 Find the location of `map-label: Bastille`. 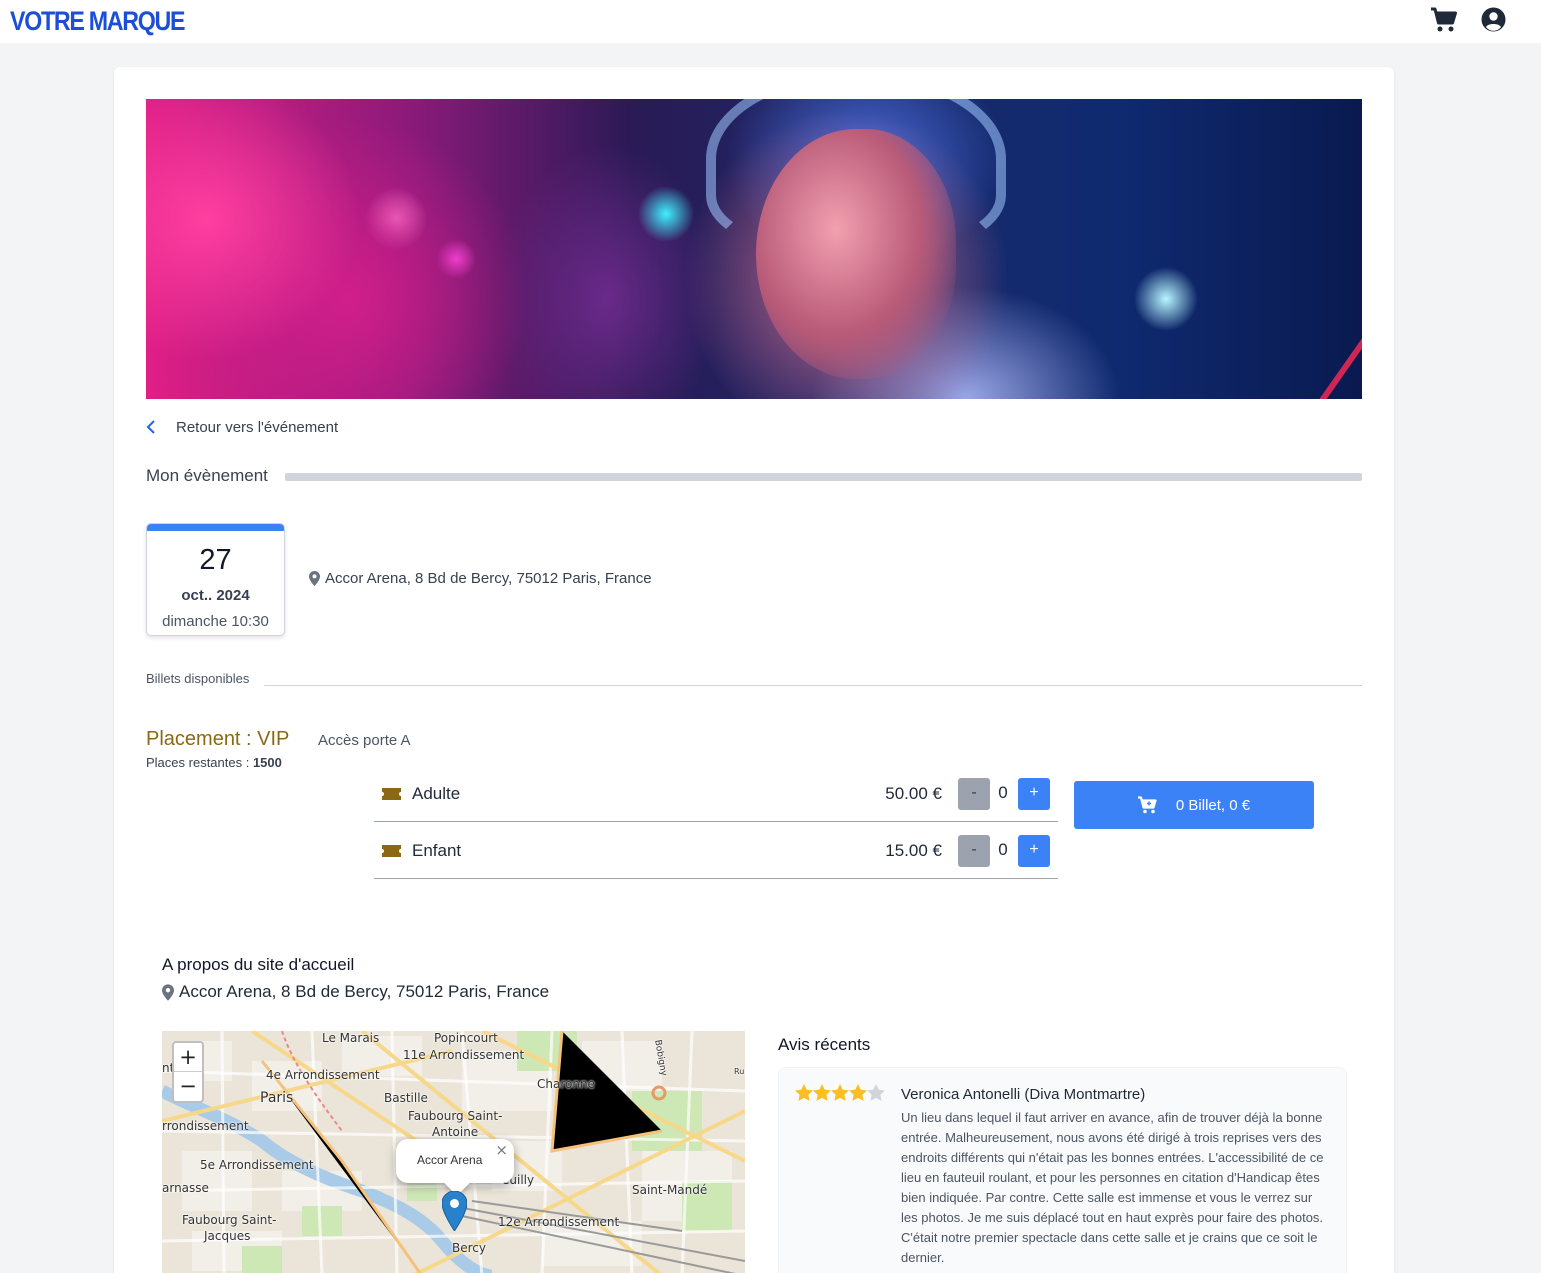

map-label: Bastille is located at coordinates (406, 1098).